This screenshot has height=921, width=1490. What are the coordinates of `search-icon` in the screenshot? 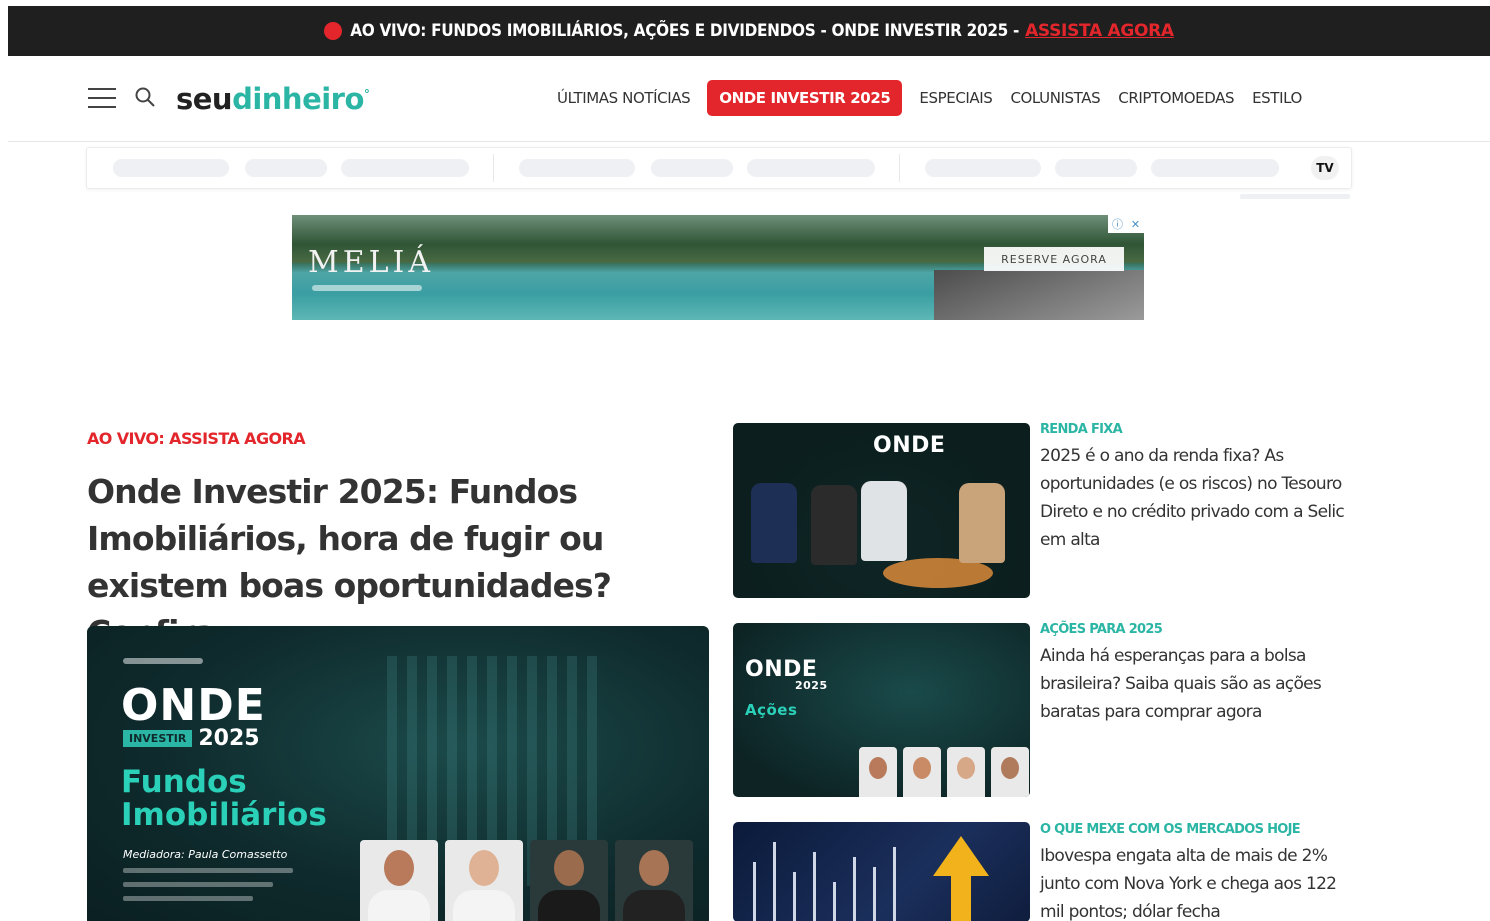 It's located at (145, 97).